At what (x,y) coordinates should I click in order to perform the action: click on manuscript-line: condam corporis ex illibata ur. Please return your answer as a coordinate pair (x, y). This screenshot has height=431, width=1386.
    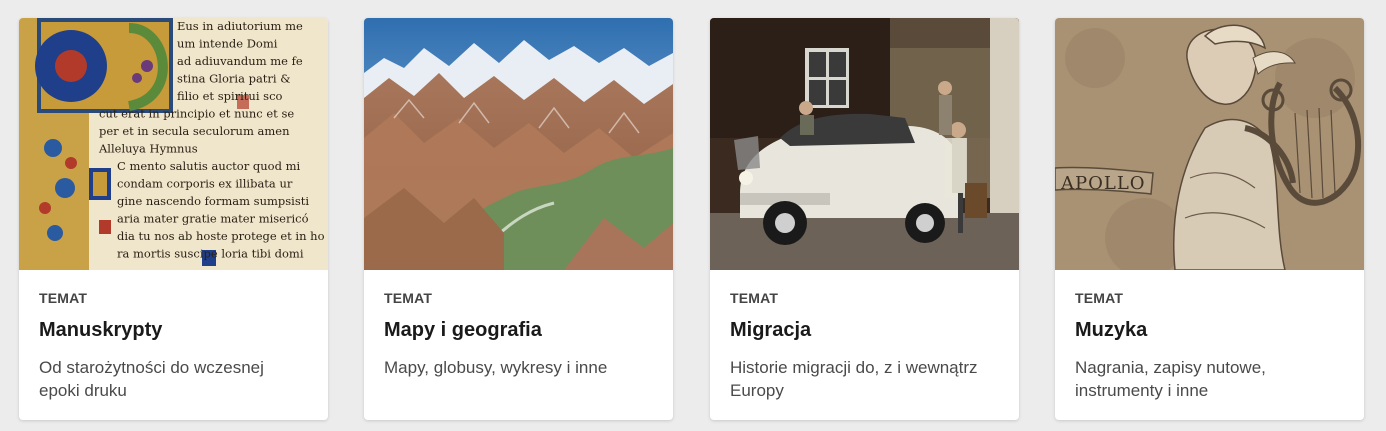
    Looking at the image, I should click on (205, 184).